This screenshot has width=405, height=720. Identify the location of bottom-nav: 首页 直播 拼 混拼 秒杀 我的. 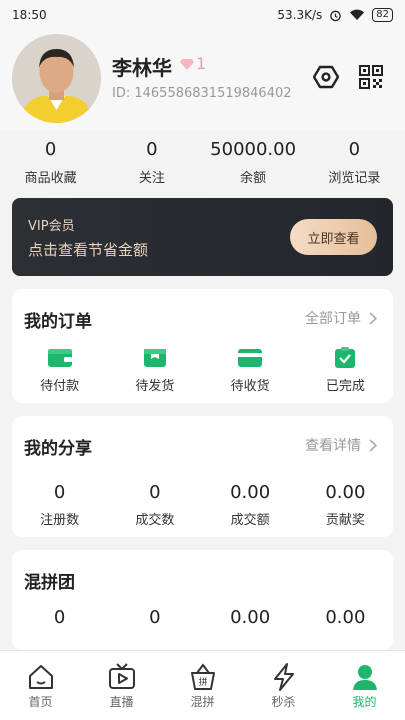
(202, 685).